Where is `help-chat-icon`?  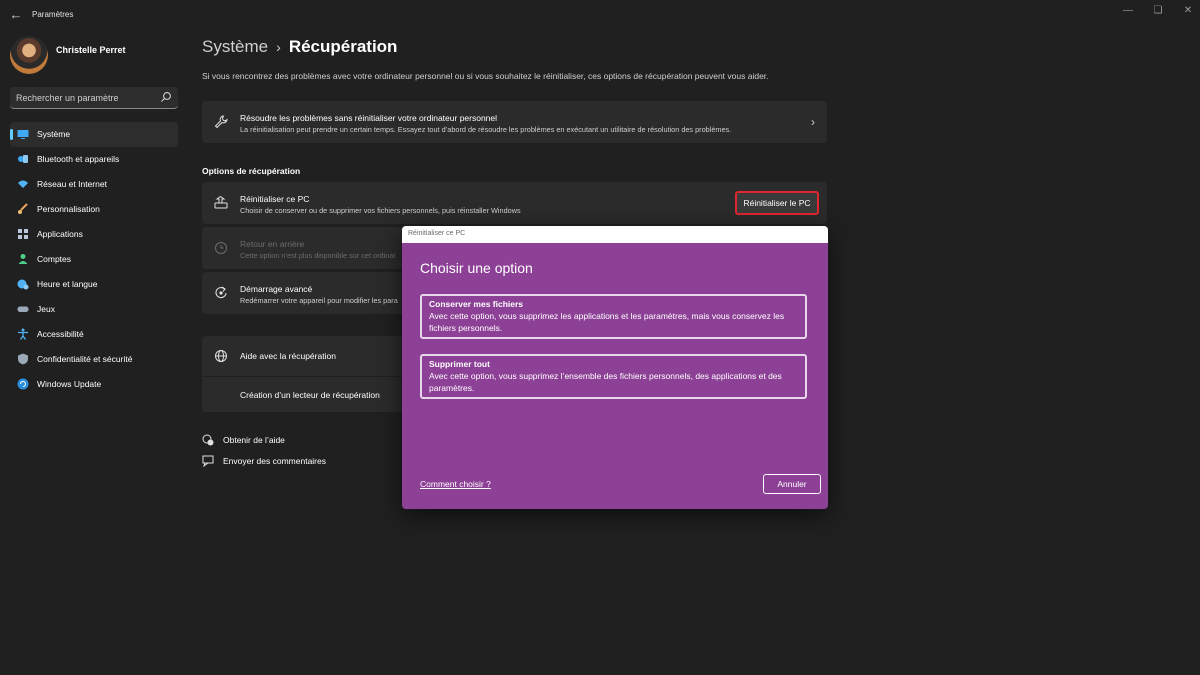 help-chat-icon is located at coordinates (208, 440).